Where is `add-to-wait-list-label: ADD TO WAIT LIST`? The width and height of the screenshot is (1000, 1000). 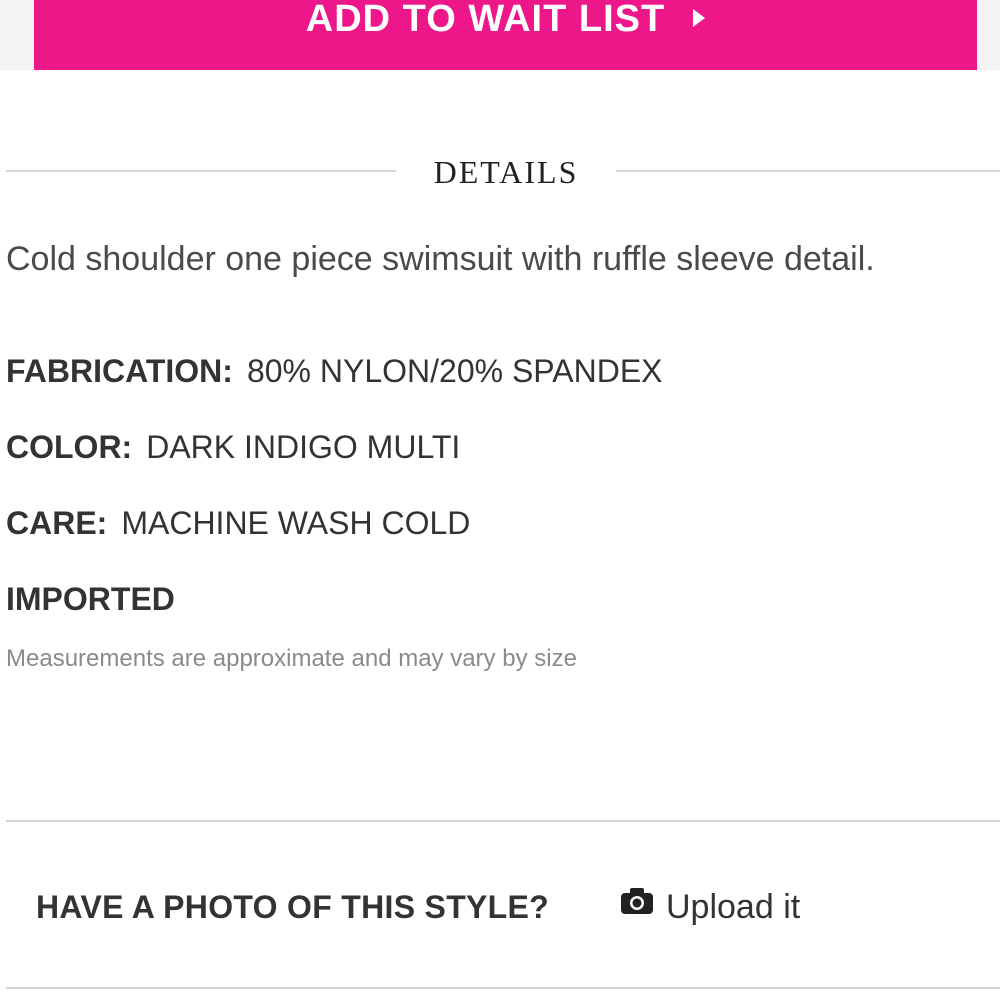
add-to-wait-list-label: ADD TO WAIT LIST is located at coordinates (485, 20).